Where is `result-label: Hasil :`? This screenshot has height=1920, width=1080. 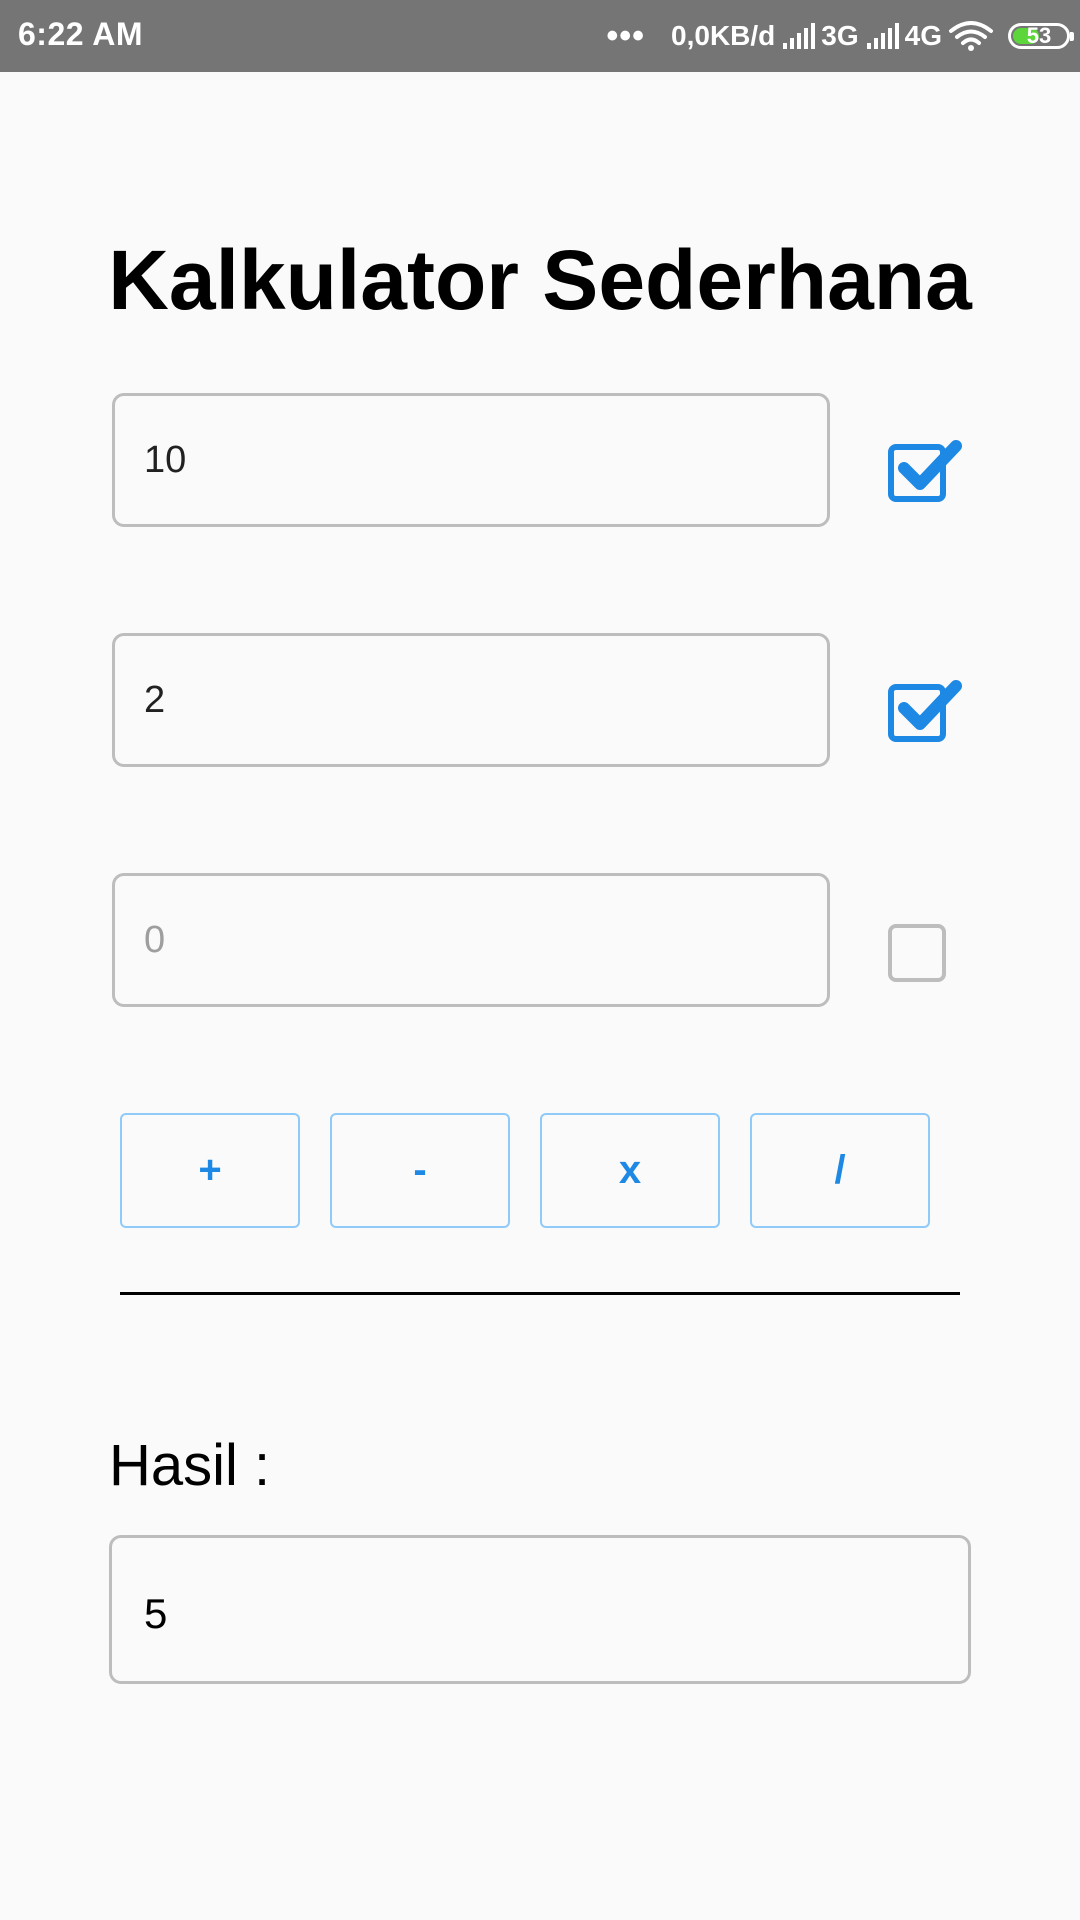 result-label: Hasil : is located at coordinates (190, 1465).